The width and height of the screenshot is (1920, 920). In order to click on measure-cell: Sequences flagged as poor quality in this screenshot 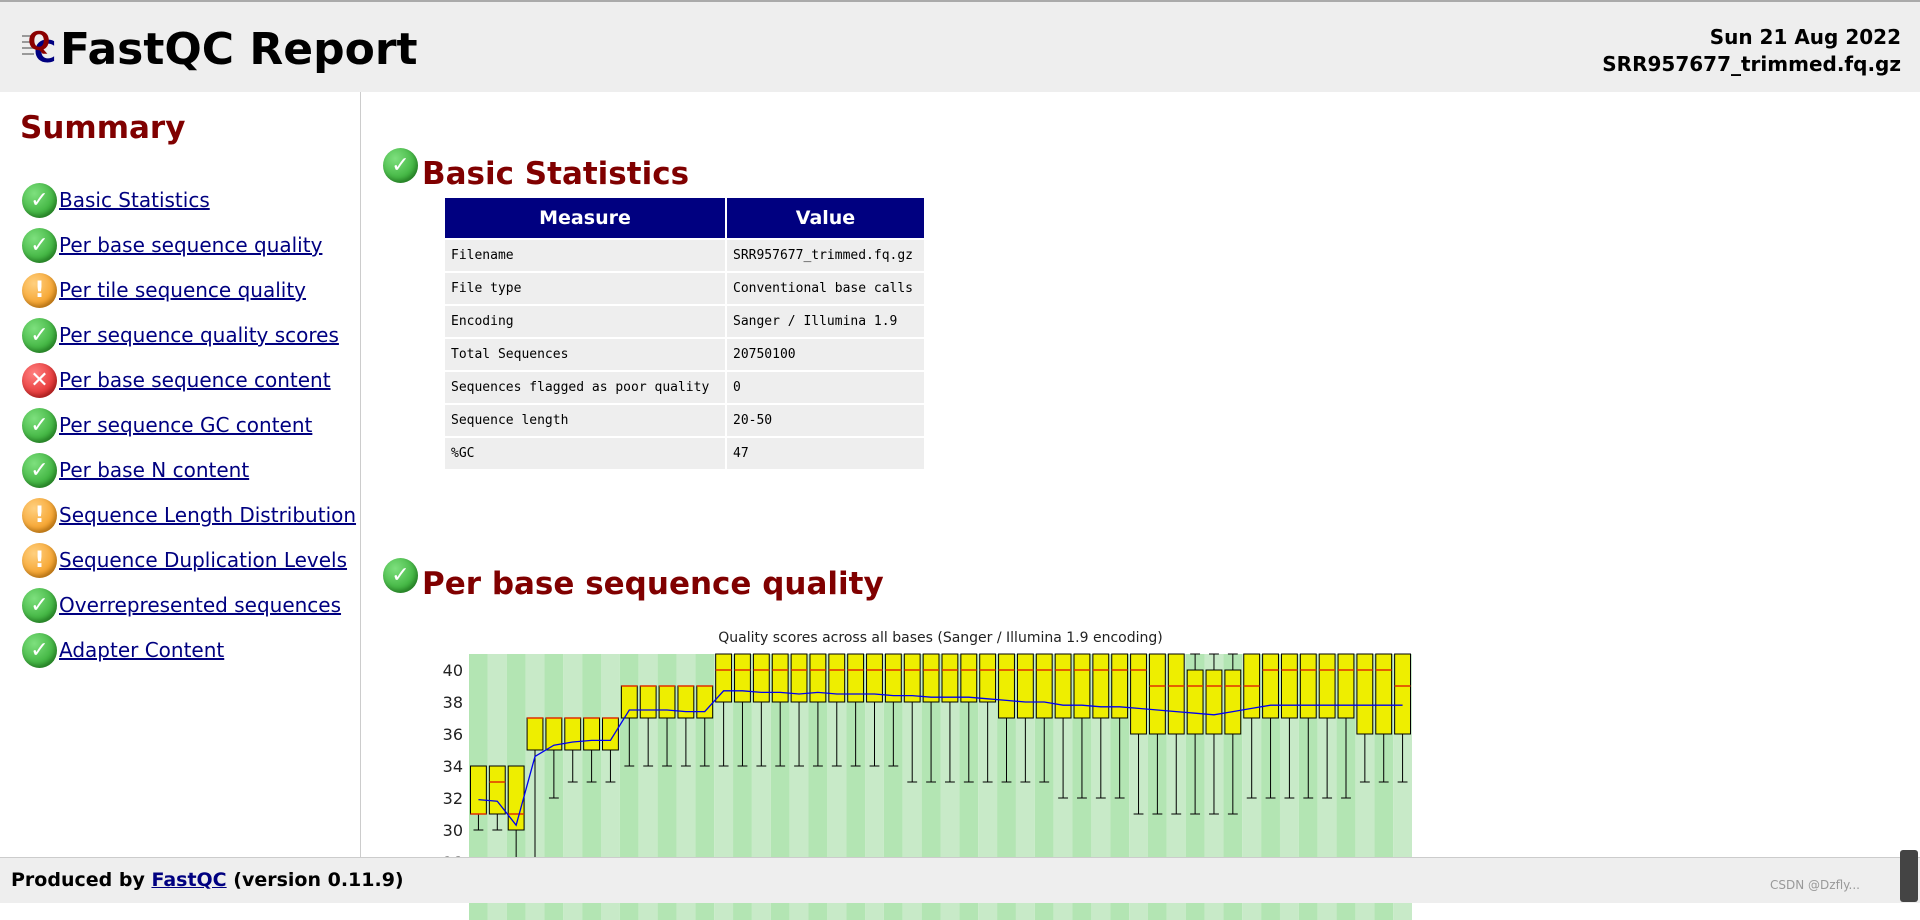, I will do `click(585, 387)`.